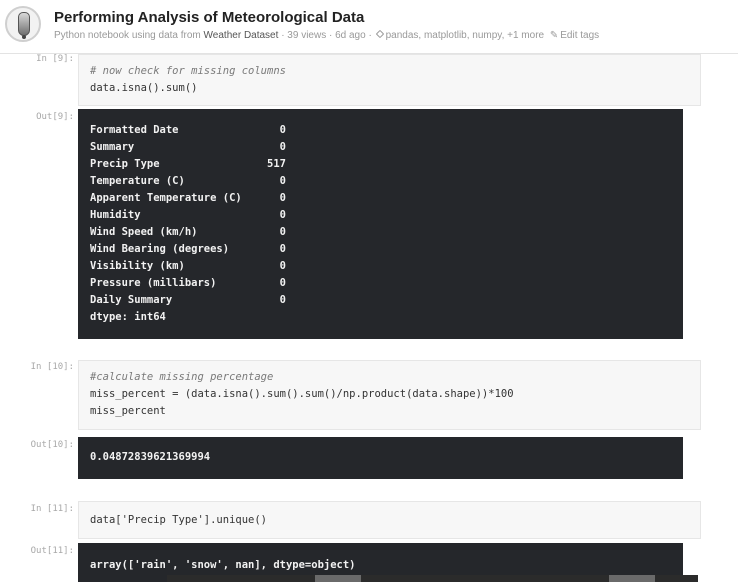 This screenshot has width=738, height=582. I want to click on meta-prefix: Python notebook using data from, so click(127, 35).